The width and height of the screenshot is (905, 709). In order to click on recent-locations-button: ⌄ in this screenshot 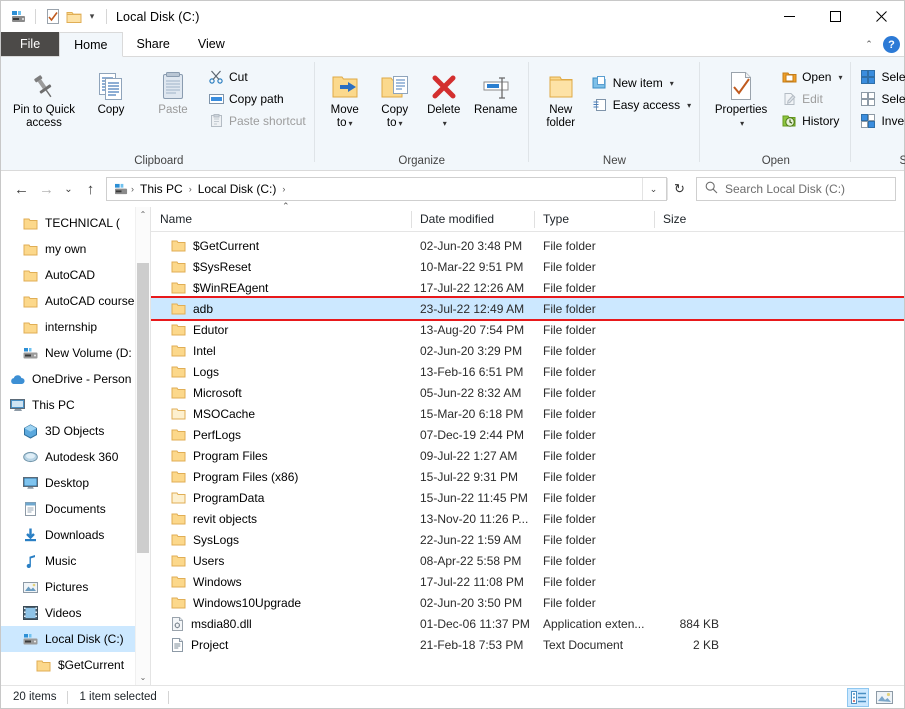, I will do `click(68, 189)`.